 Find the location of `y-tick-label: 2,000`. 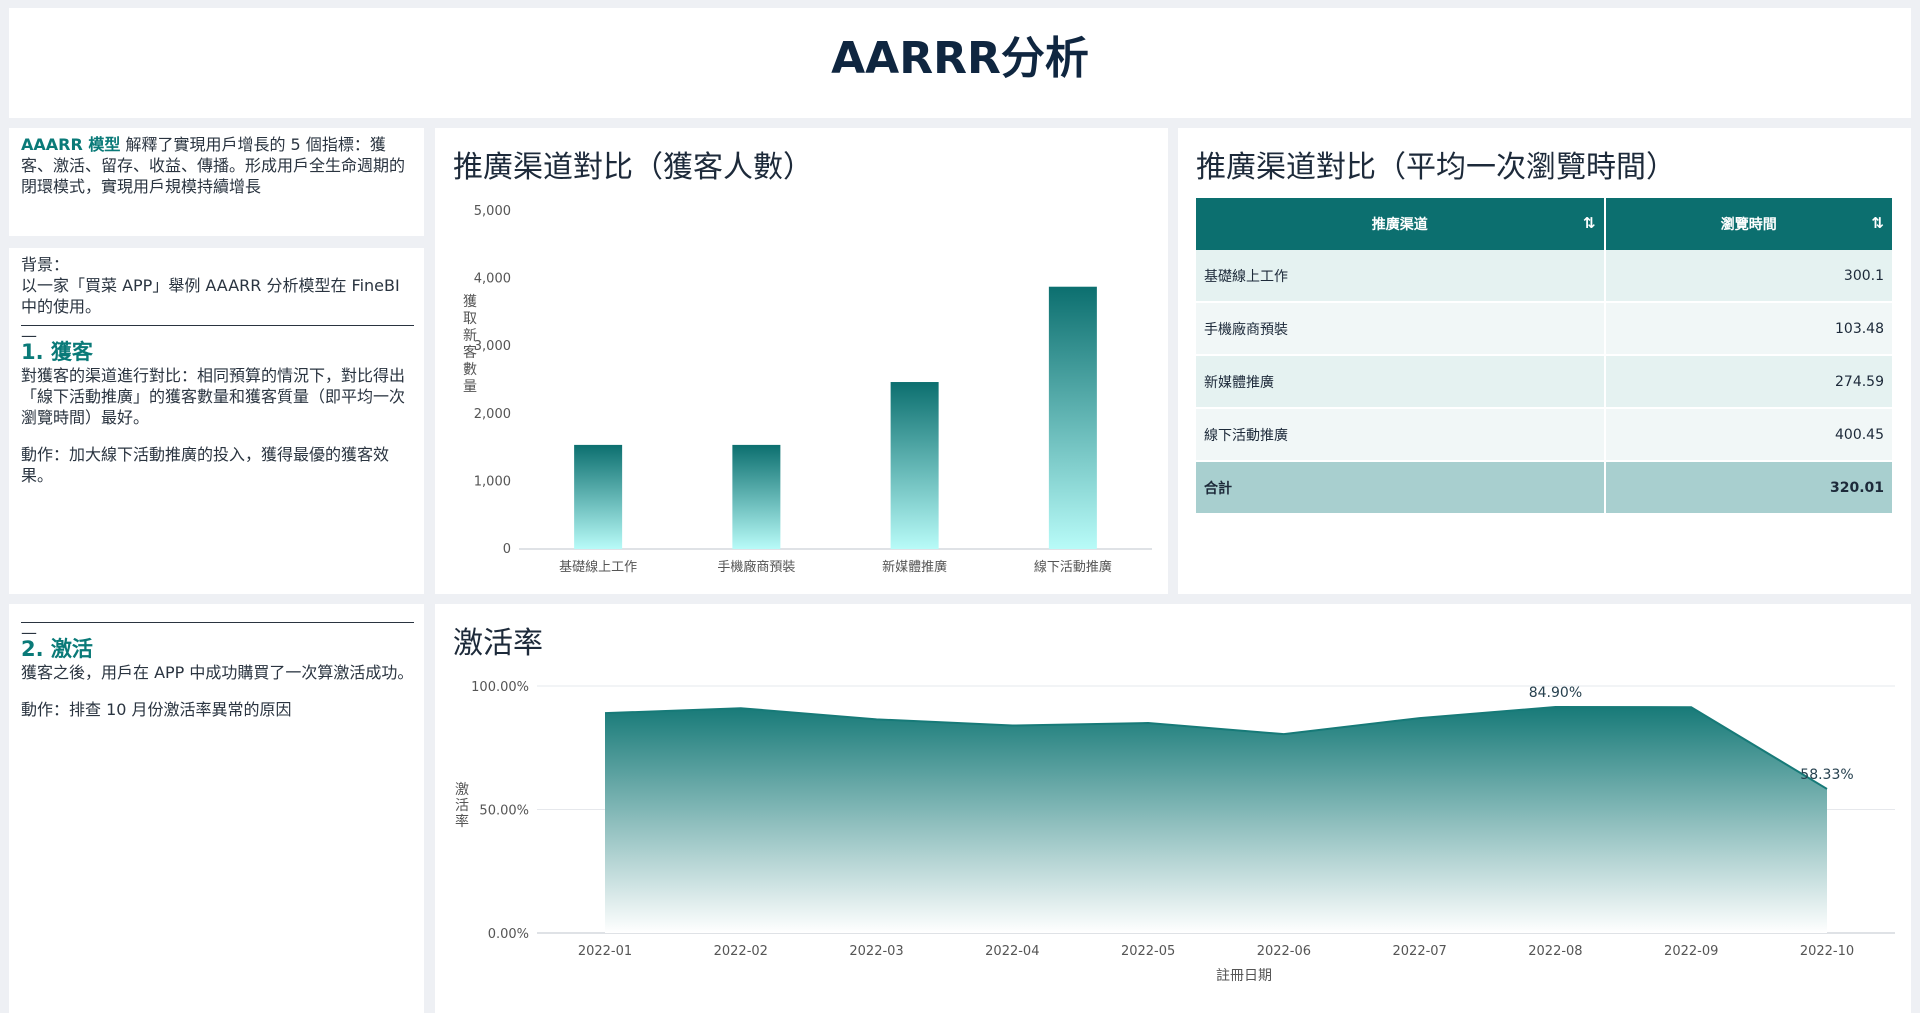

y-tick-label: 2,000 is located at coordinates (492, 414).